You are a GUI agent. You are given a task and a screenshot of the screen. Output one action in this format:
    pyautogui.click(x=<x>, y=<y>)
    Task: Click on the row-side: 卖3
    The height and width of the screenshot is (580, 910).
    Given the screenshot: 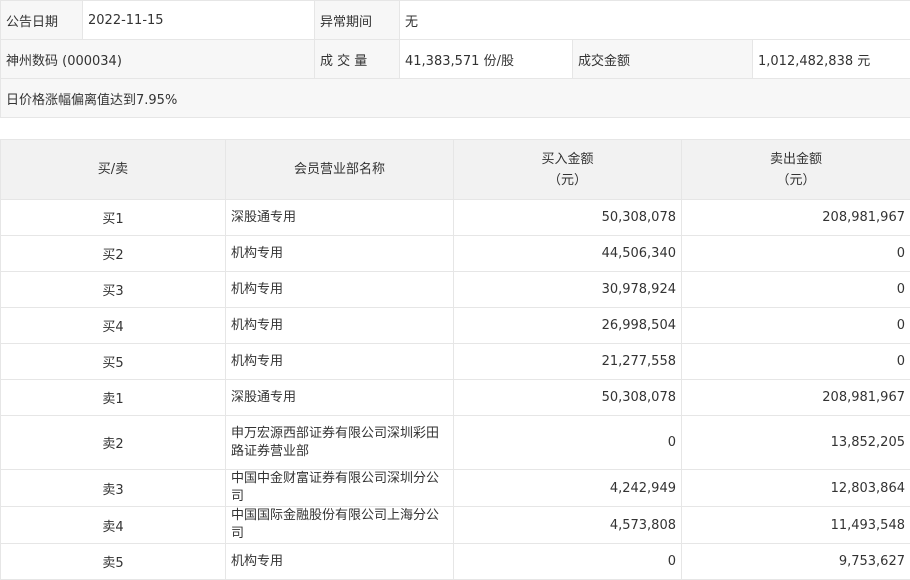 What is the action you would take?
    pyautogui.click(x=113, y=488)
    